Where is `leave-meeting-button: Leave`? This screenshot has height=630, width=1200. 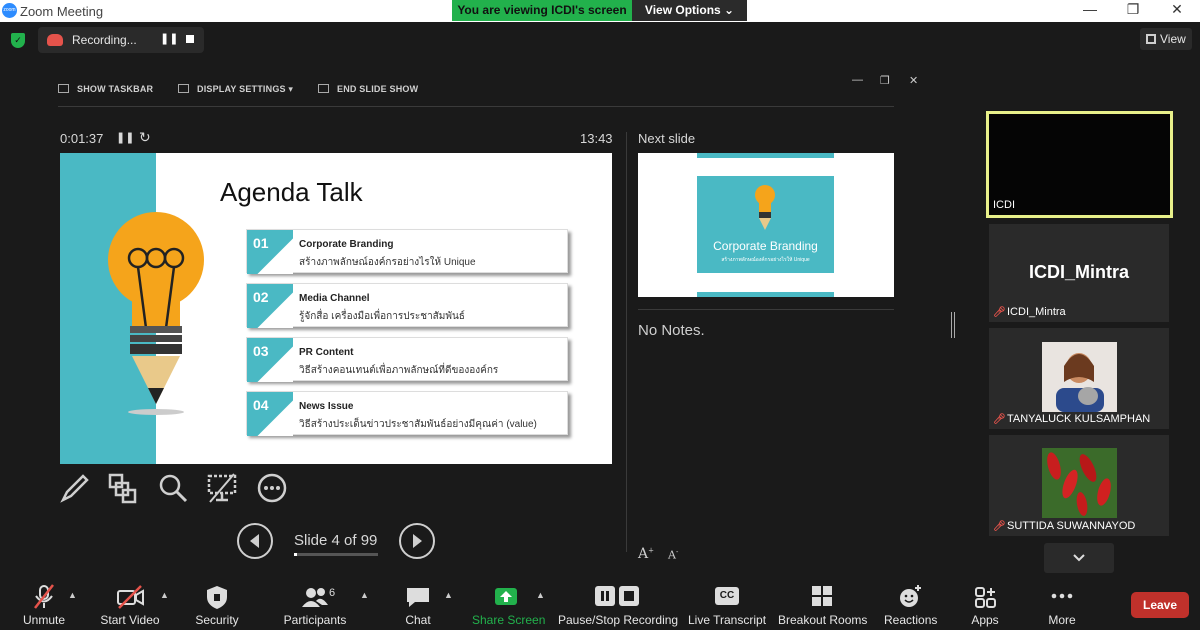 leave-meeting-button: Leave is located at coordinates (1160, 605).